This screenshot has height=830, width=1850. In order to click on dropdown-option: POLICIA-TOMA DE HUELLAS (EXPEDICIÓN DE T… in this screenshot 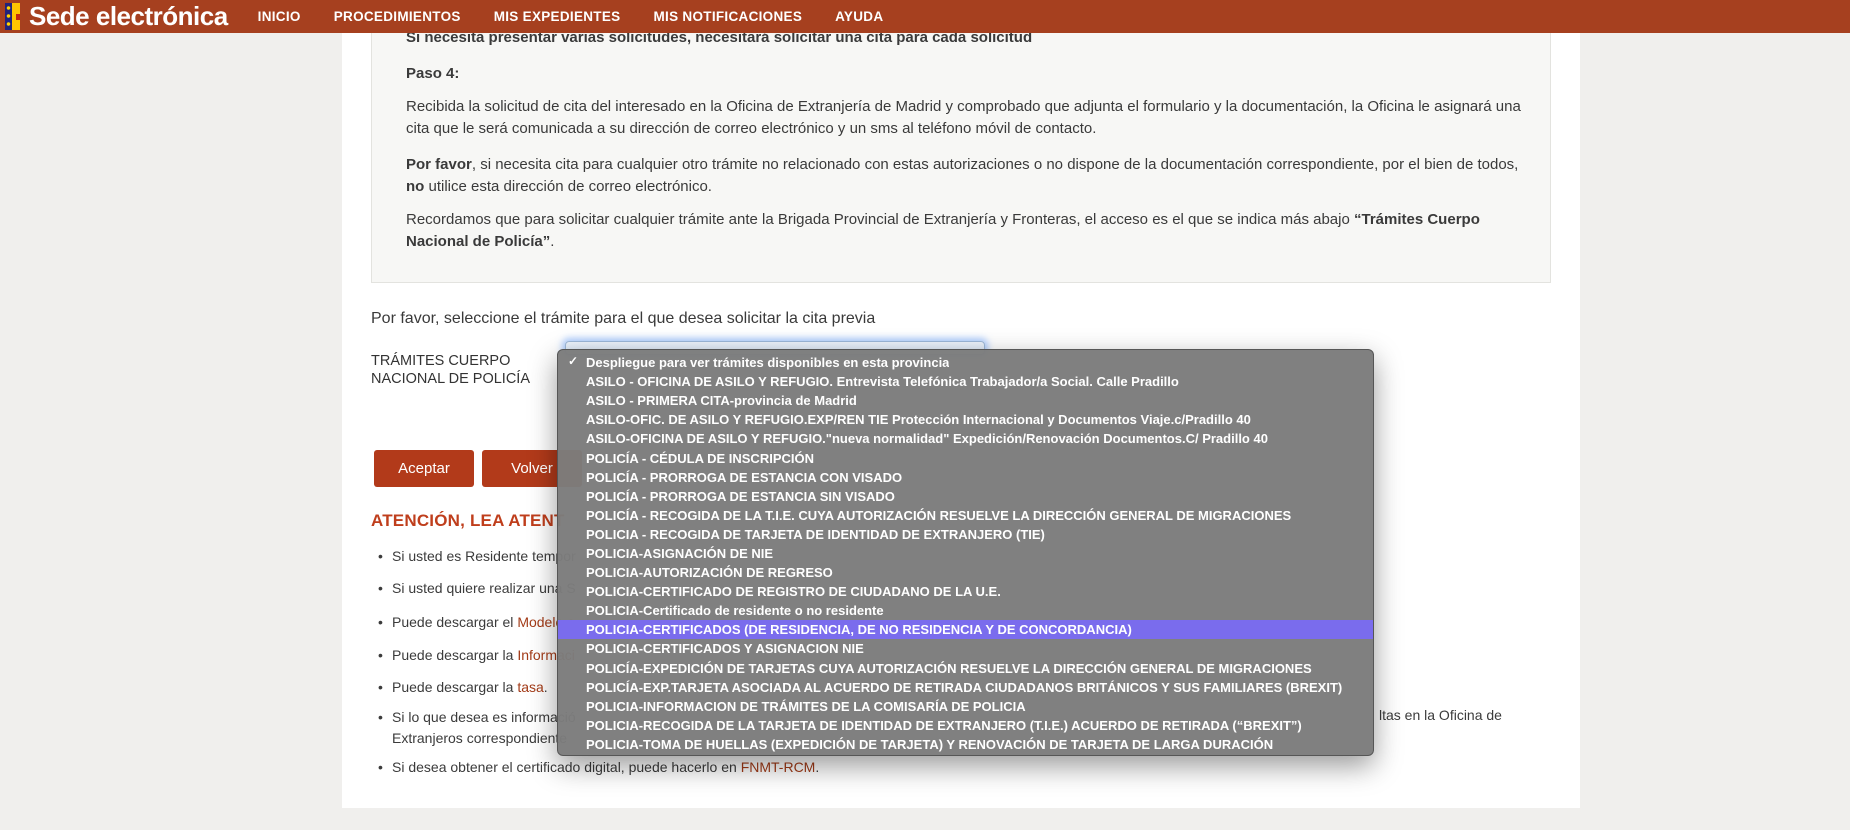, I will do `click(965, 744)`.